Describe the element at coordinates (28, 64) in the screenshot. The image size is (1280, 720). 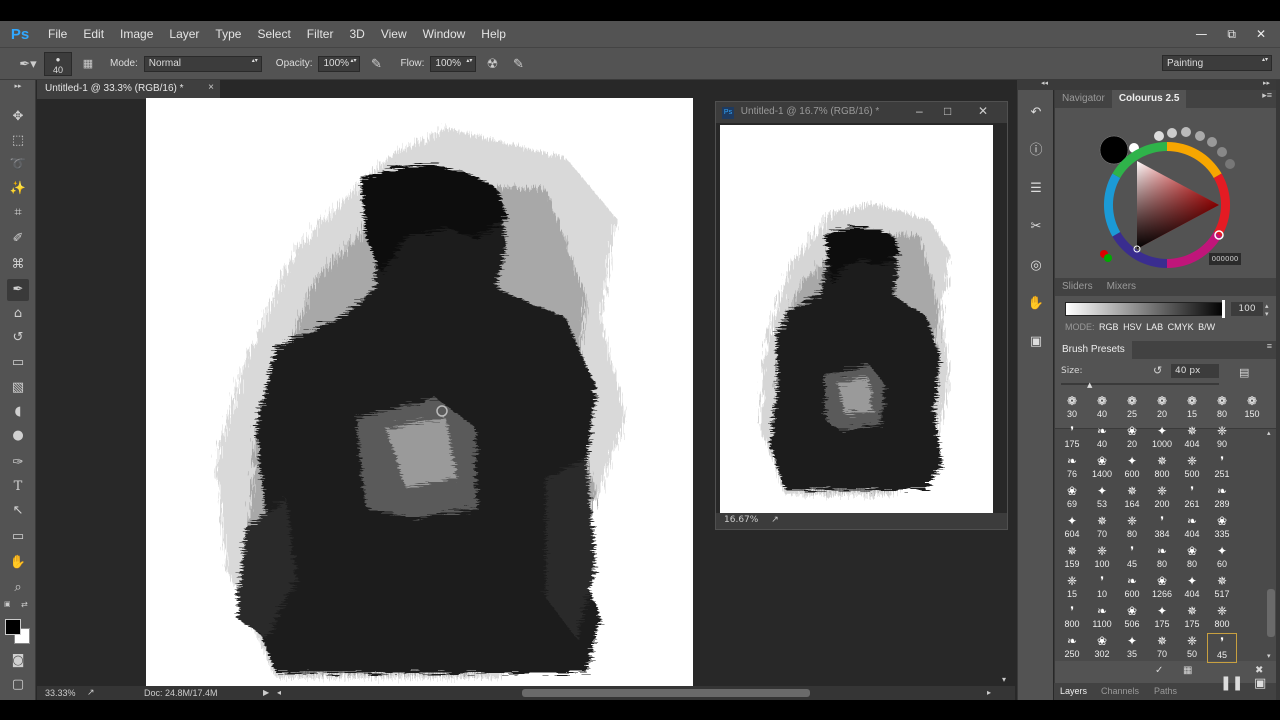
I see `brush-tool-icon: ✒▾` at that location.